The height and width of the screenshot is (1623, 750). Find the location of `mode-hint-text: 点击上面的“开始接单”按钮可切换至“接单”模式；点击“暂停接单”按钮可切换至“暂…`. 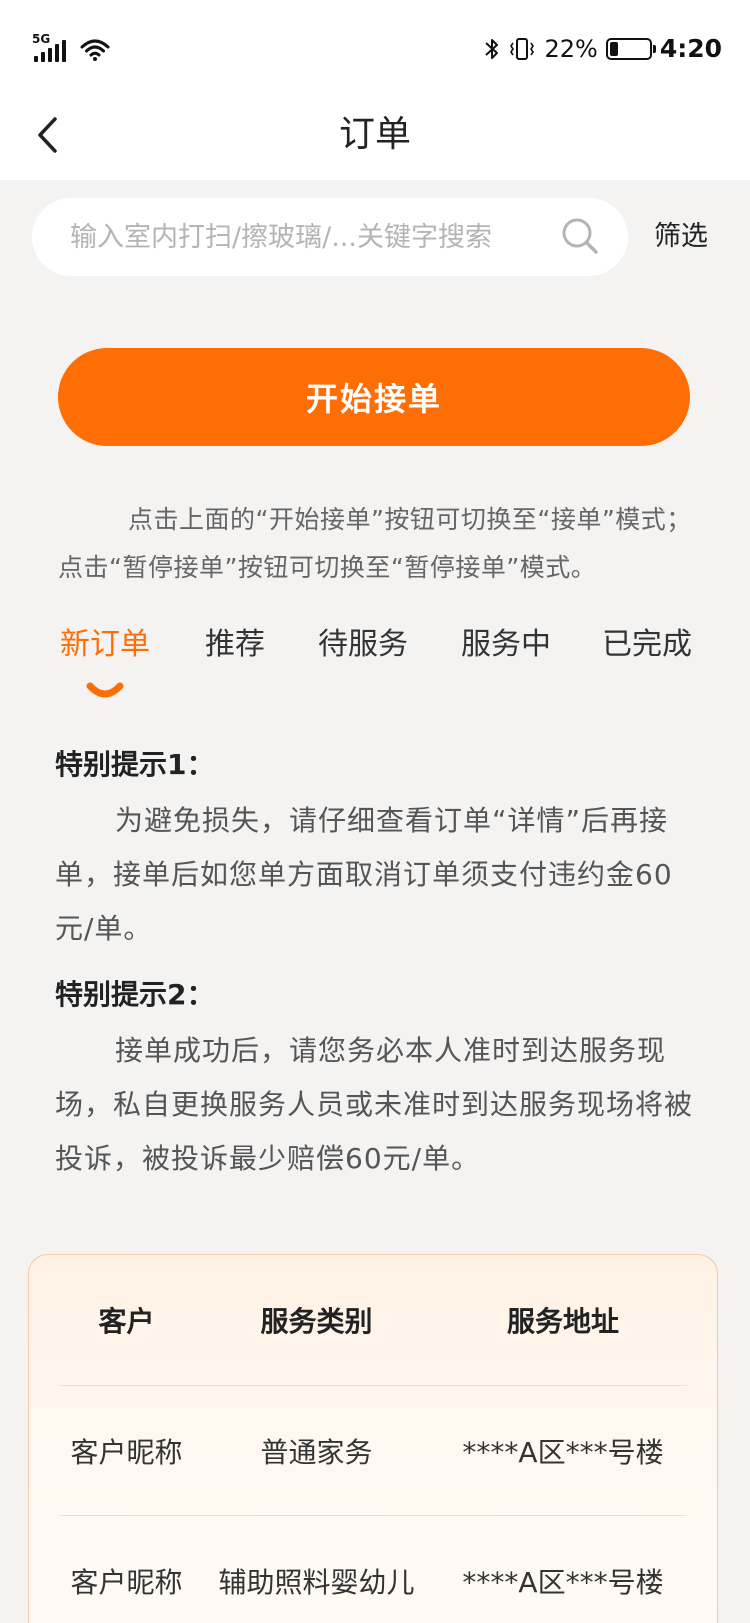

mode-hint-text: 点击上面的“开始接单”按钮可切换至“接单”模式；点击“暂停接单”按钮可切换至“暂… is located at coordinates (375, 543).